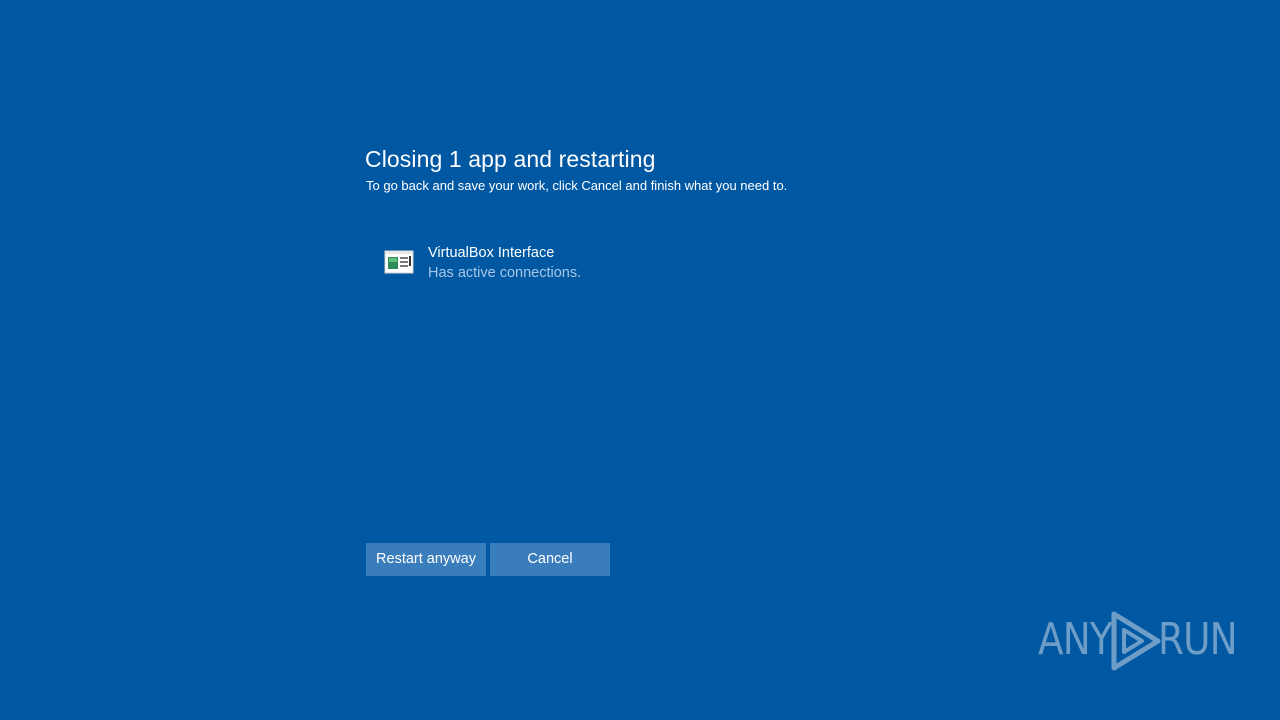  I want to click on watermark-left-text: ANY, so click(1075, 639).